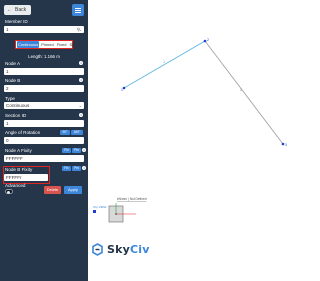 The width and height of the screenshot is (320, 281). I want to click on node-a-fixity-label: Node A Fixity, so click(18, 150).